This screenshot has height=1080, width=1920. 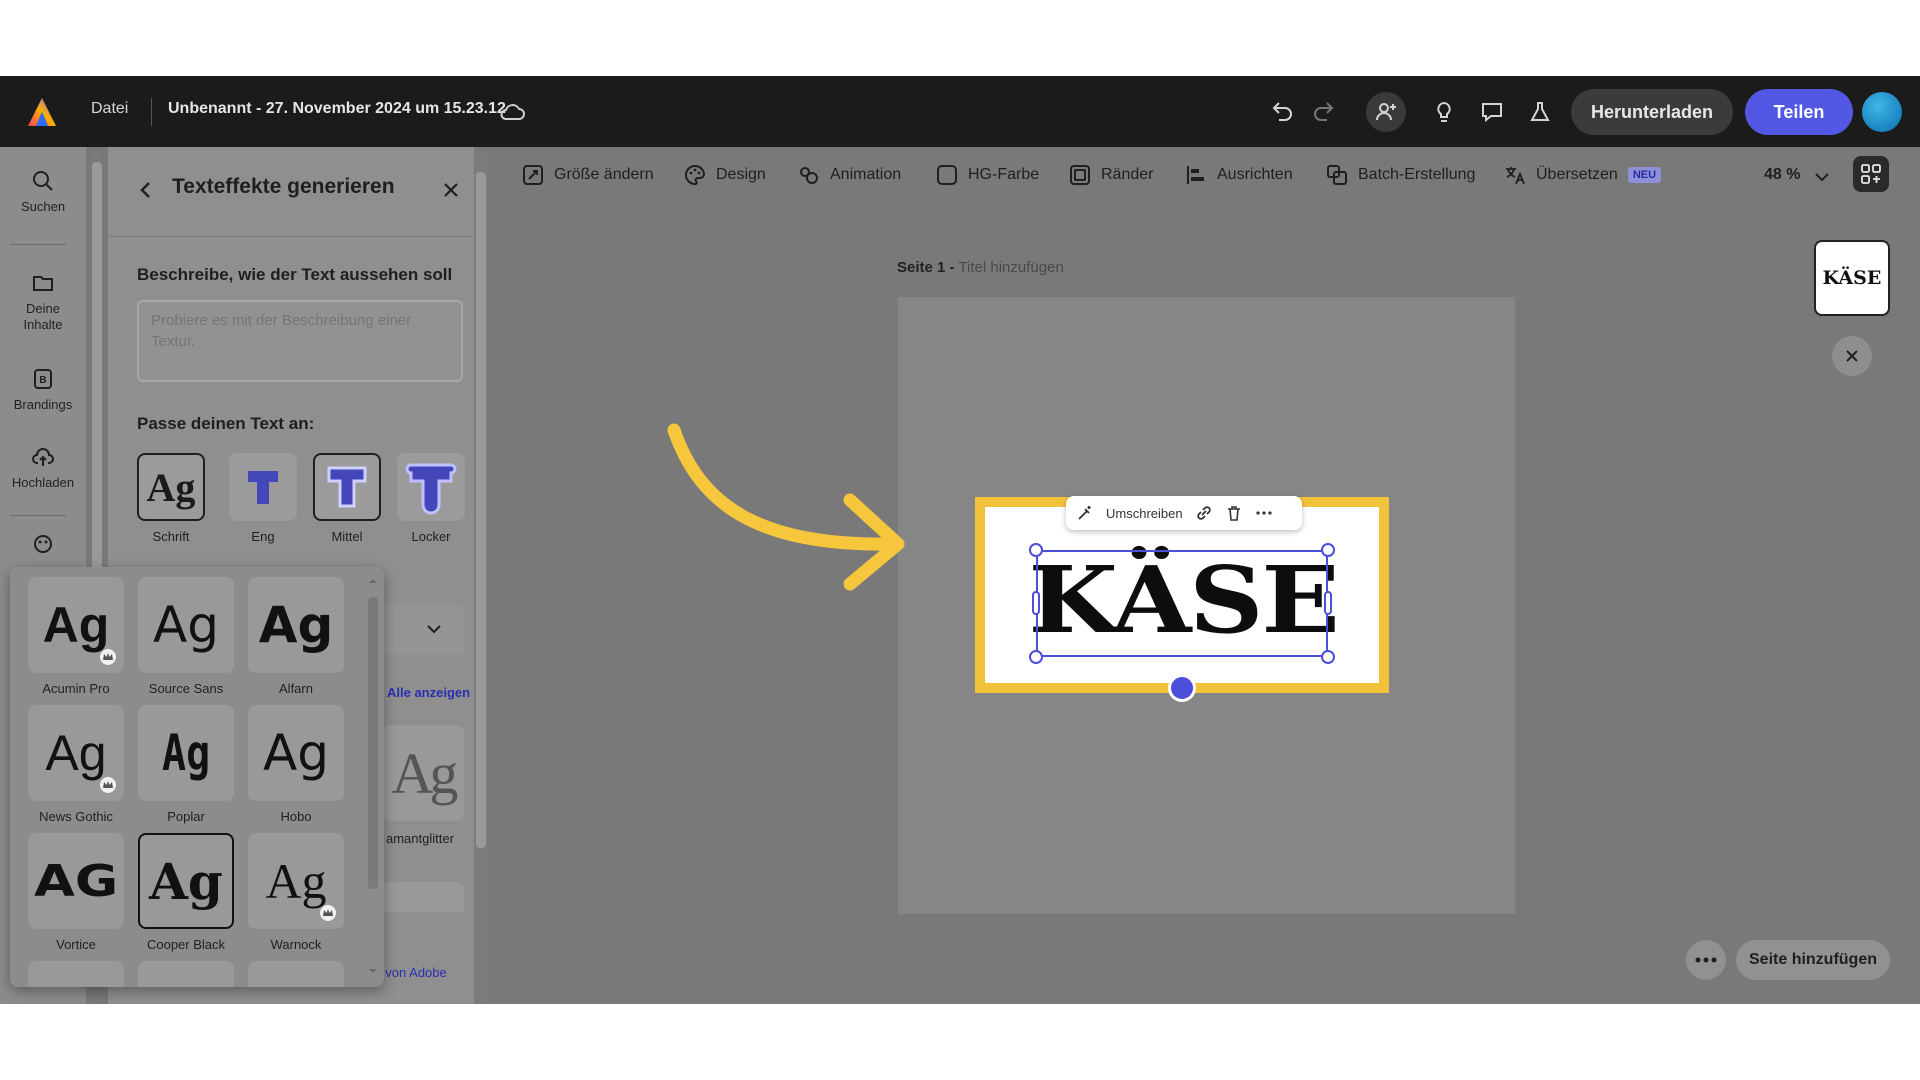 I want to click on rail-item-generative, so click(x=43, y=547).